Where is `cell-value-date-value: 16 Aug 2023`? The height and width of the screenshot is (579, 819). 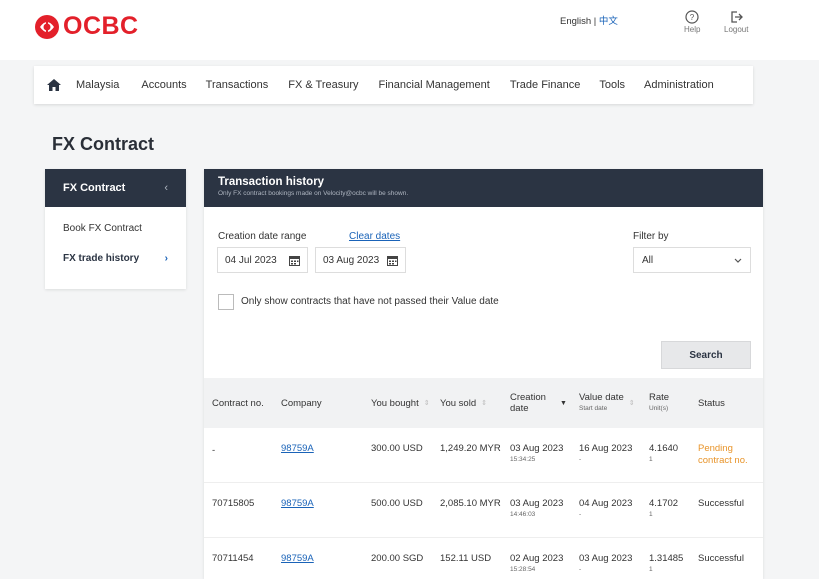 cell-value-date-value: 16 Aug 2023 is located at coordinates (606, 448).